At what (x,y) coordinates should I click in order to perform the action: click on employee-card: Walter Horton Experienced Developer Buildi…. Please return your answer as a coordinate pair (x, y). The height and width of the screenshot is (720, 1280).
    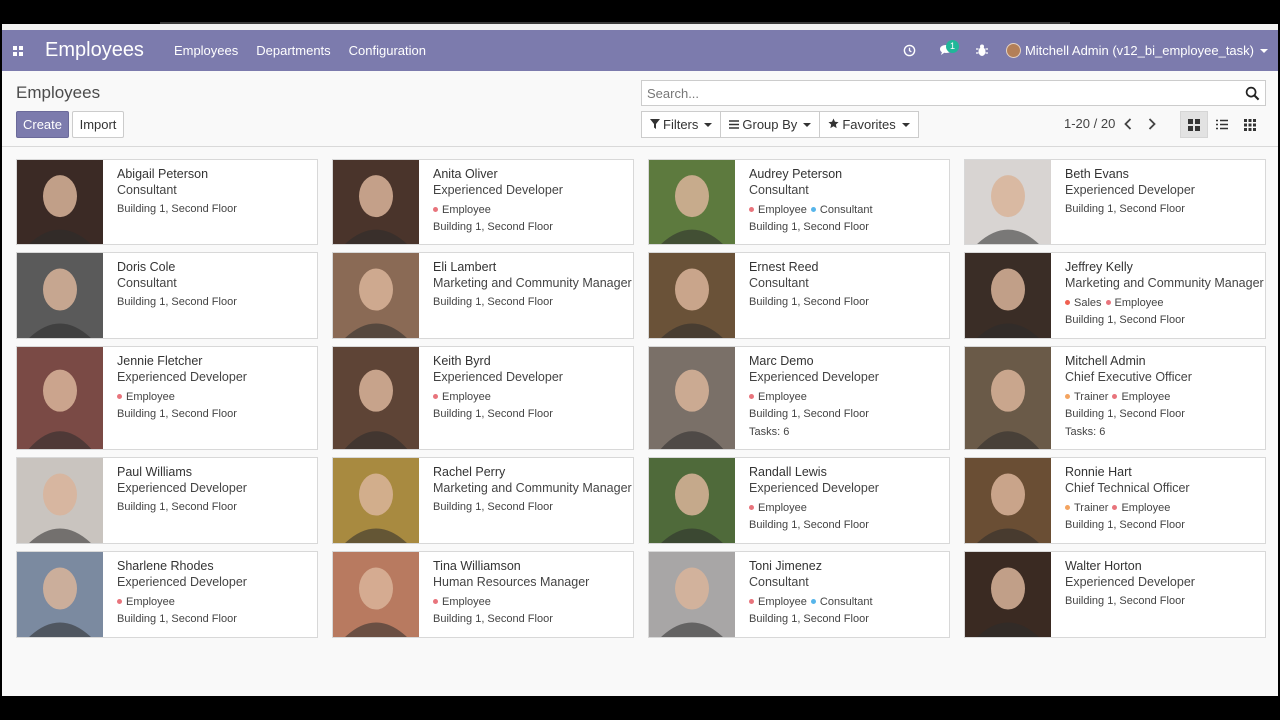
    Looking at the image, I should click on (1115, 594).